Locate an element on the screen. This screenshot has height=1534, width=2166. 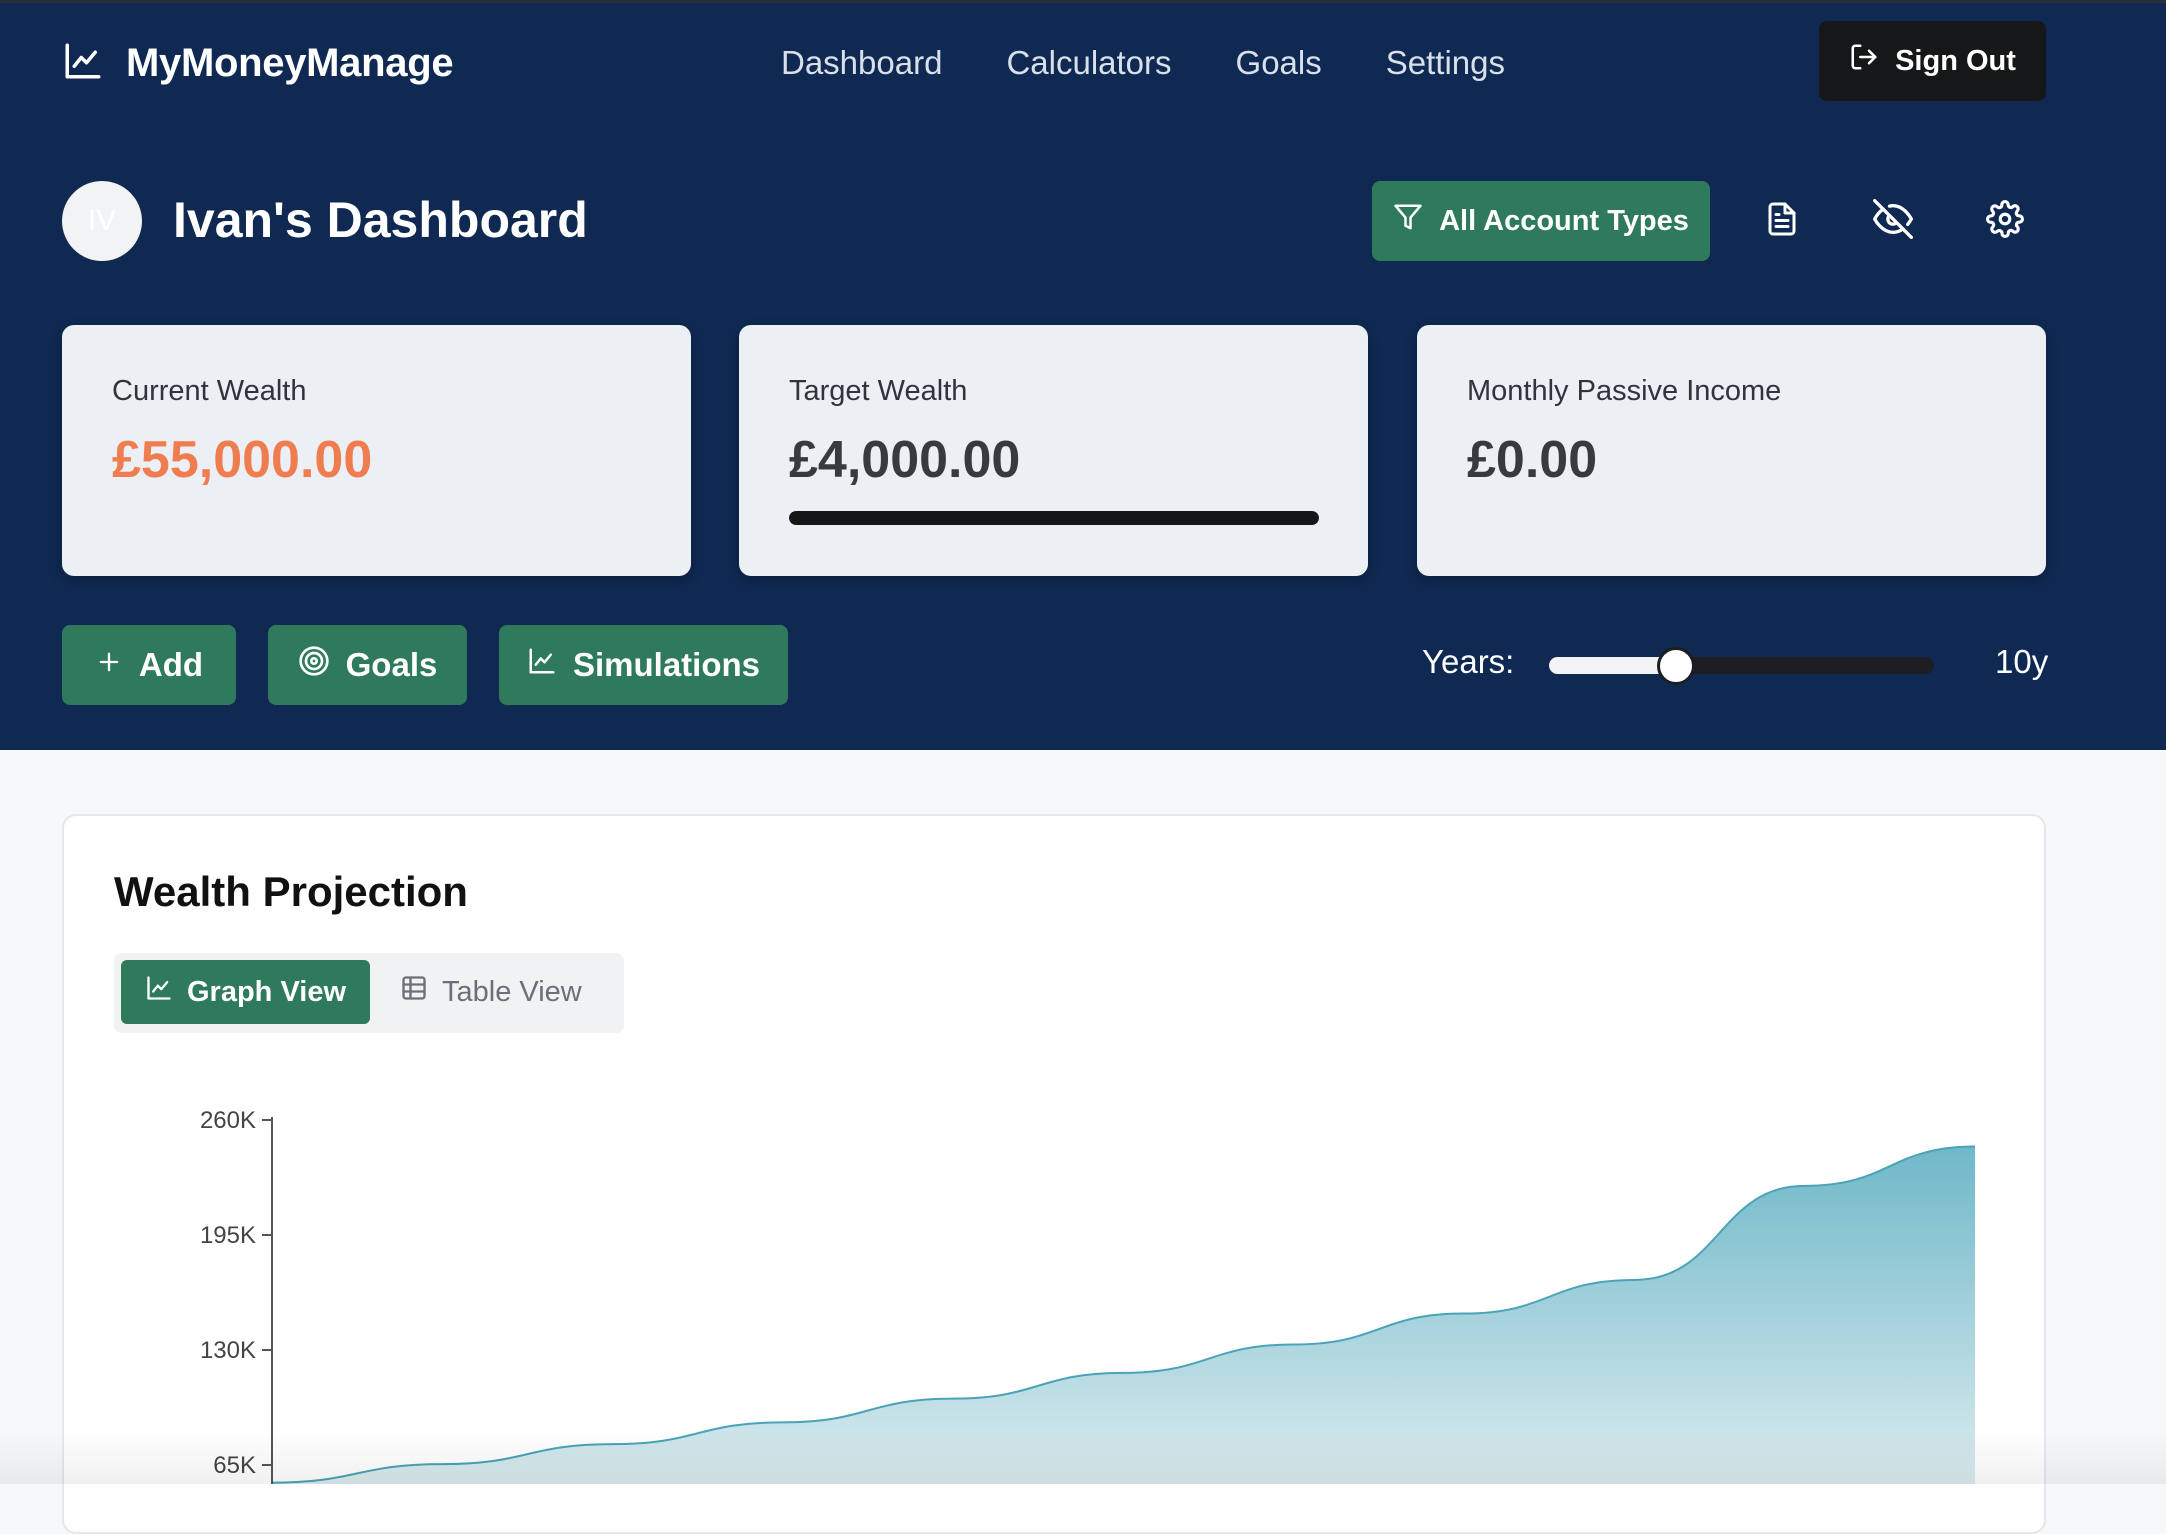
y-tick-label: 260K is located at coordinates (228, 1120).